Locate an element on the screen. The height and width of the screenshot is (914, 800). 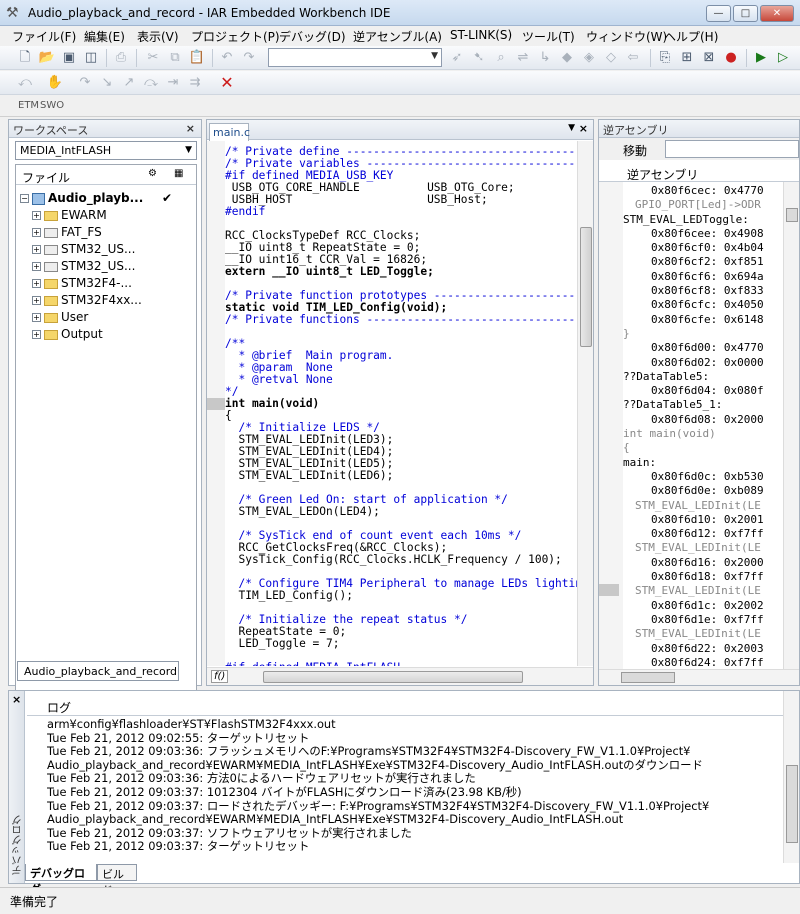
redo-icon: ↷ is located at coordinates (249, 58).